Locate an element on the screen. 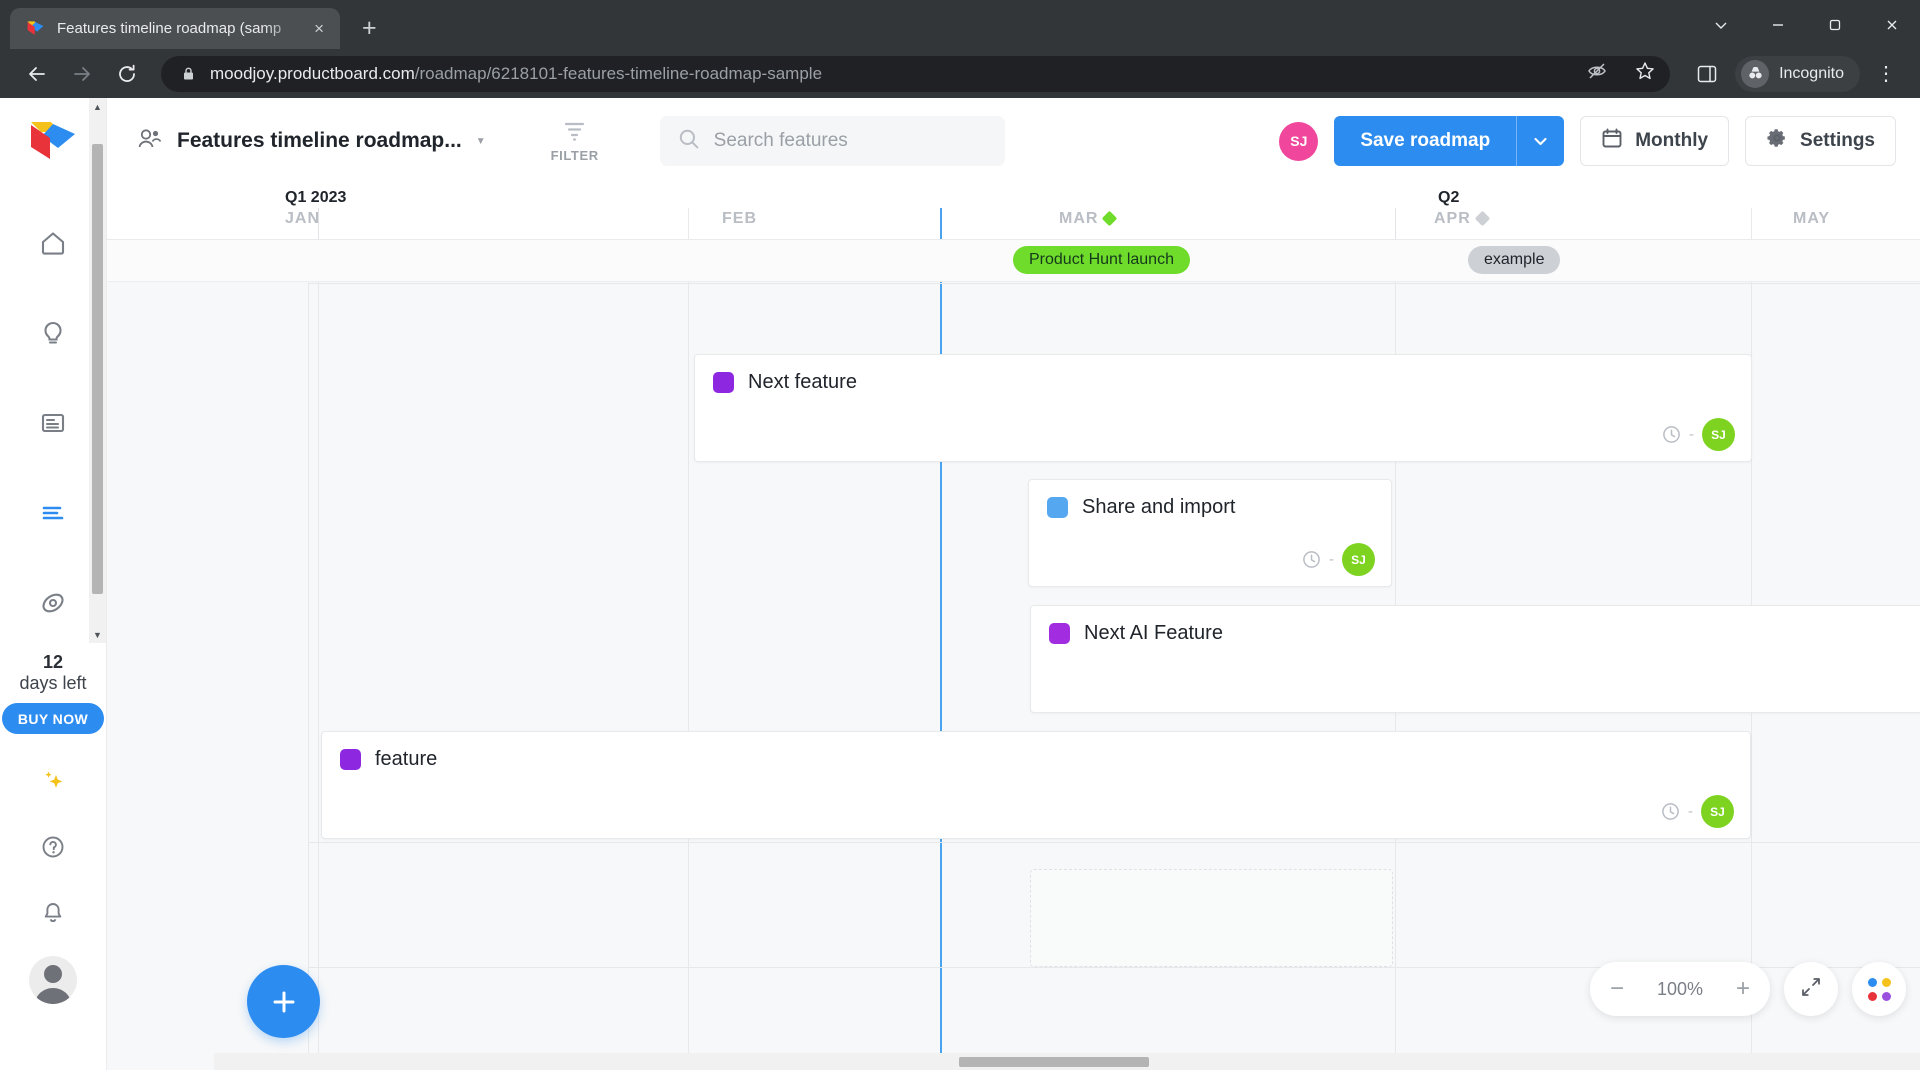 This screenshot has width=1920, height=1080. four-dots-icon is located at coordinates (1879, 989).